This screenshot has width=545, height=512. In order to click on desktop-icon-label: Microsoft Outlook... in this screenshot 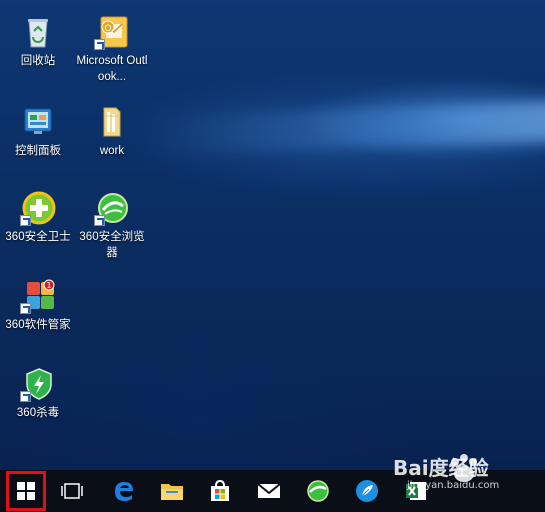, I will do `click(112, 69)`.